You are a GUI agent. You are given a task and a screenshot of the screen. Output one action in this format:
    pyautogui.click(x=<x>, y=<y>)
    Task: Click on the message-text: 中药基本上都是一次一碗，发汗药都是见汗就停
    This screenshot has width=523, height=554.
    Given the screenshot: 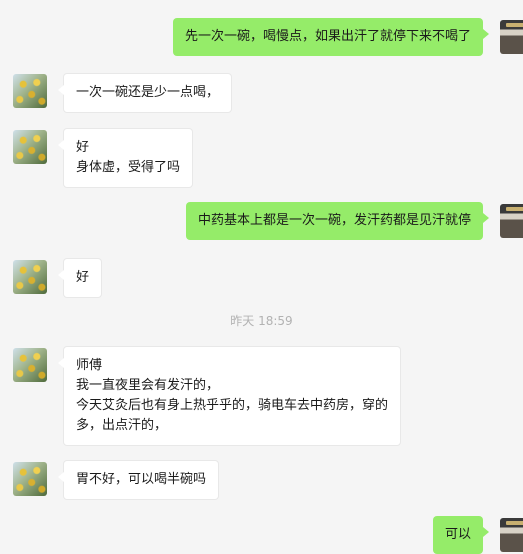 What is the action you would take?
    pyautogui.click(x=334, y=220)
    